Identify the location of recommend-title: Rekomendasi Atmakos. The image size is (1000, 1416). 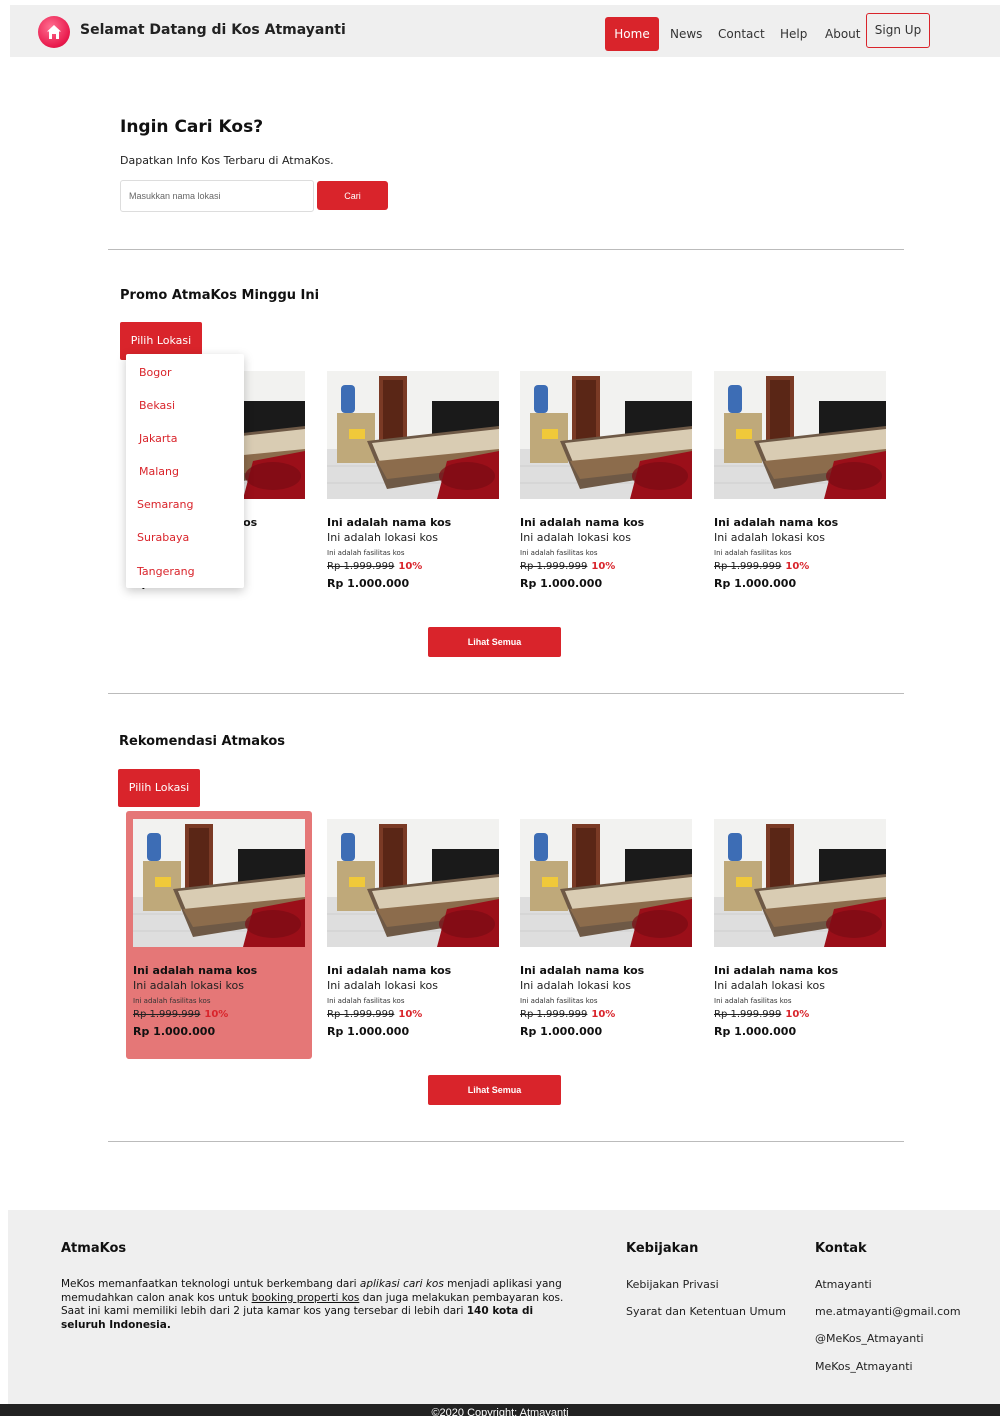
(202, 741).